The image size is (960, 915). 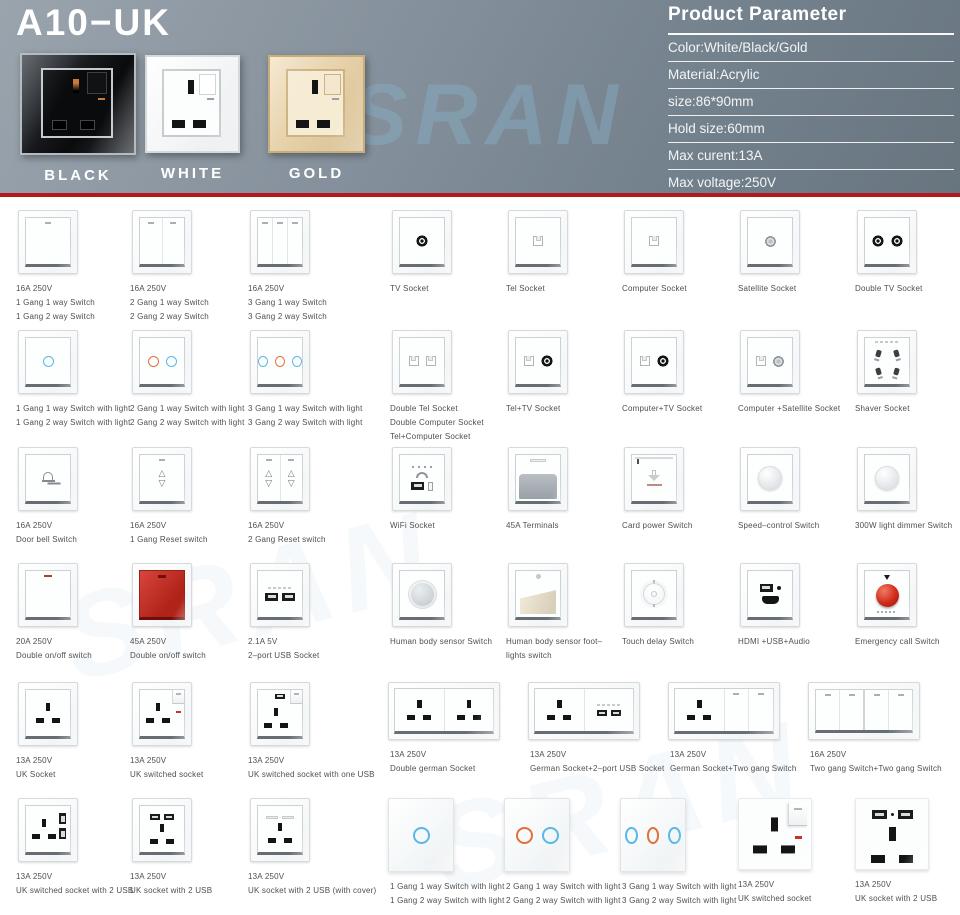 What do you see at coordinates (770, 362) in the screenshot?
I see `computer-satellite-socket-thumb` at bounding box center [770, 362].